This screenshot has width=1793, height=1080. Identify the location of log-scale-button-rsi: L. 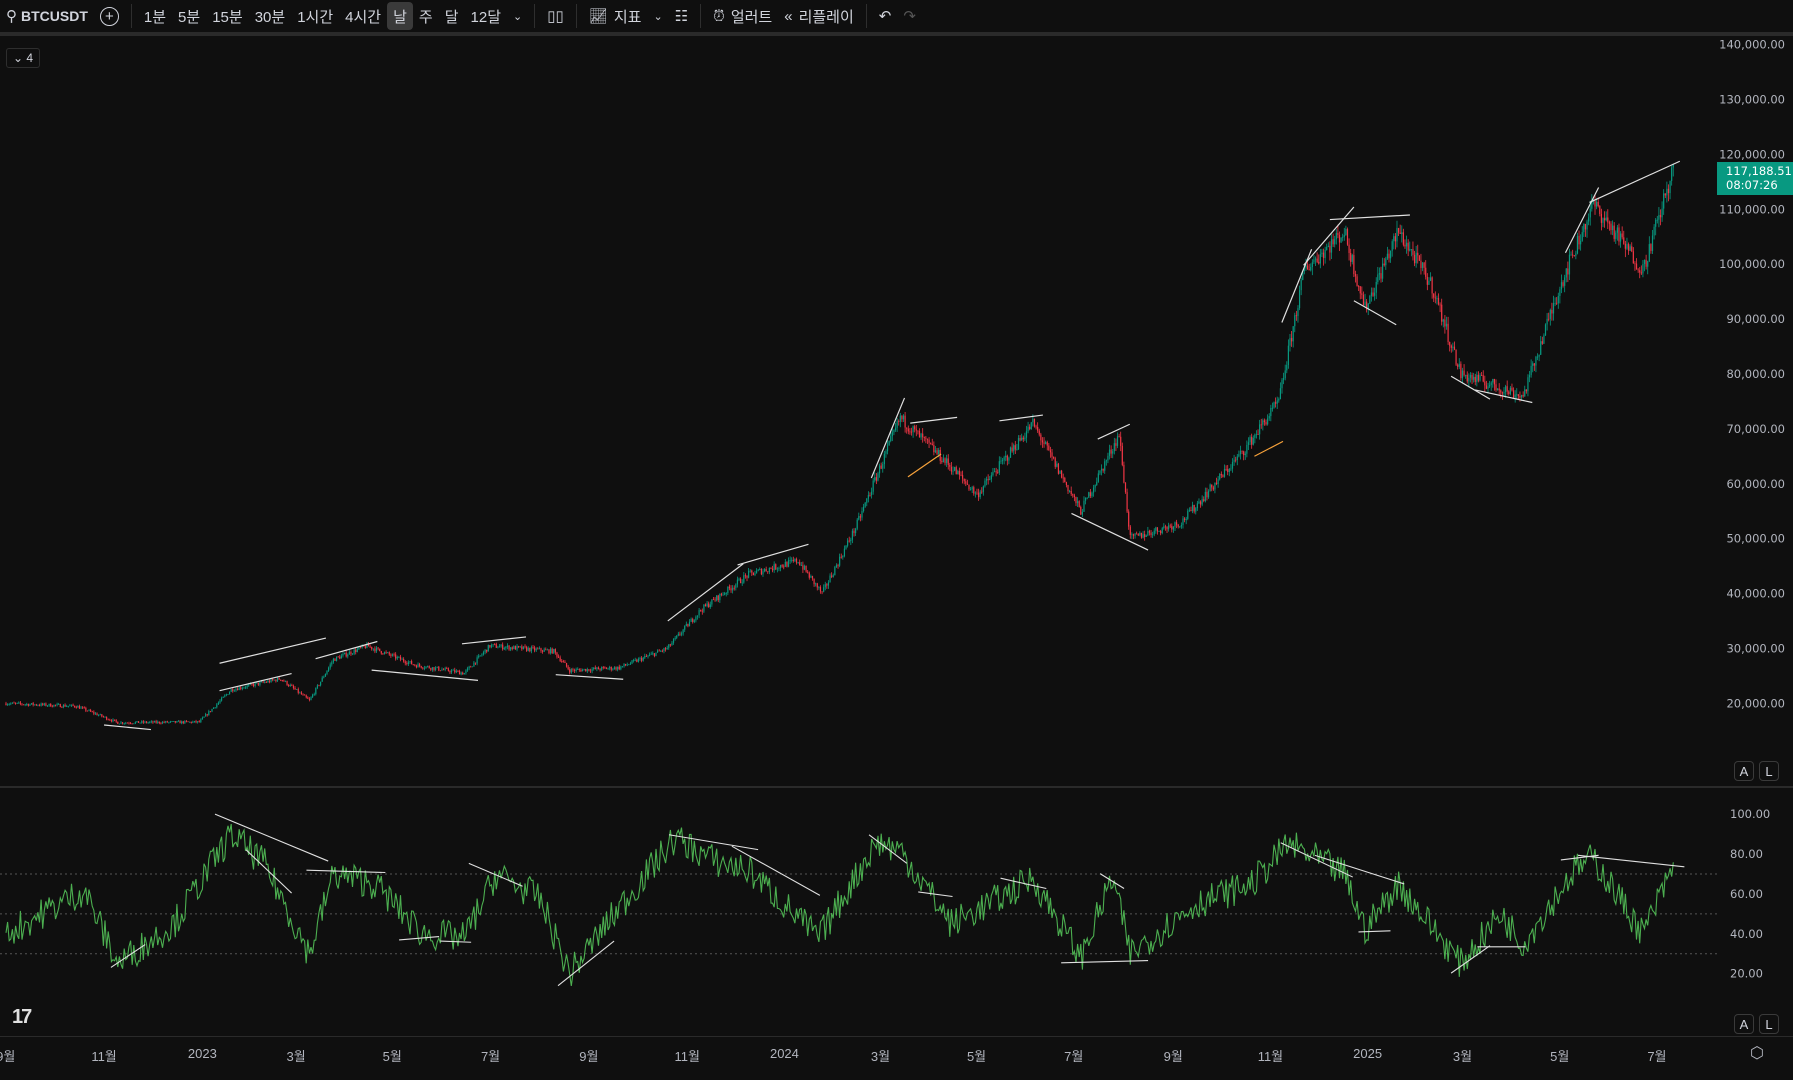
(1769, 1024).